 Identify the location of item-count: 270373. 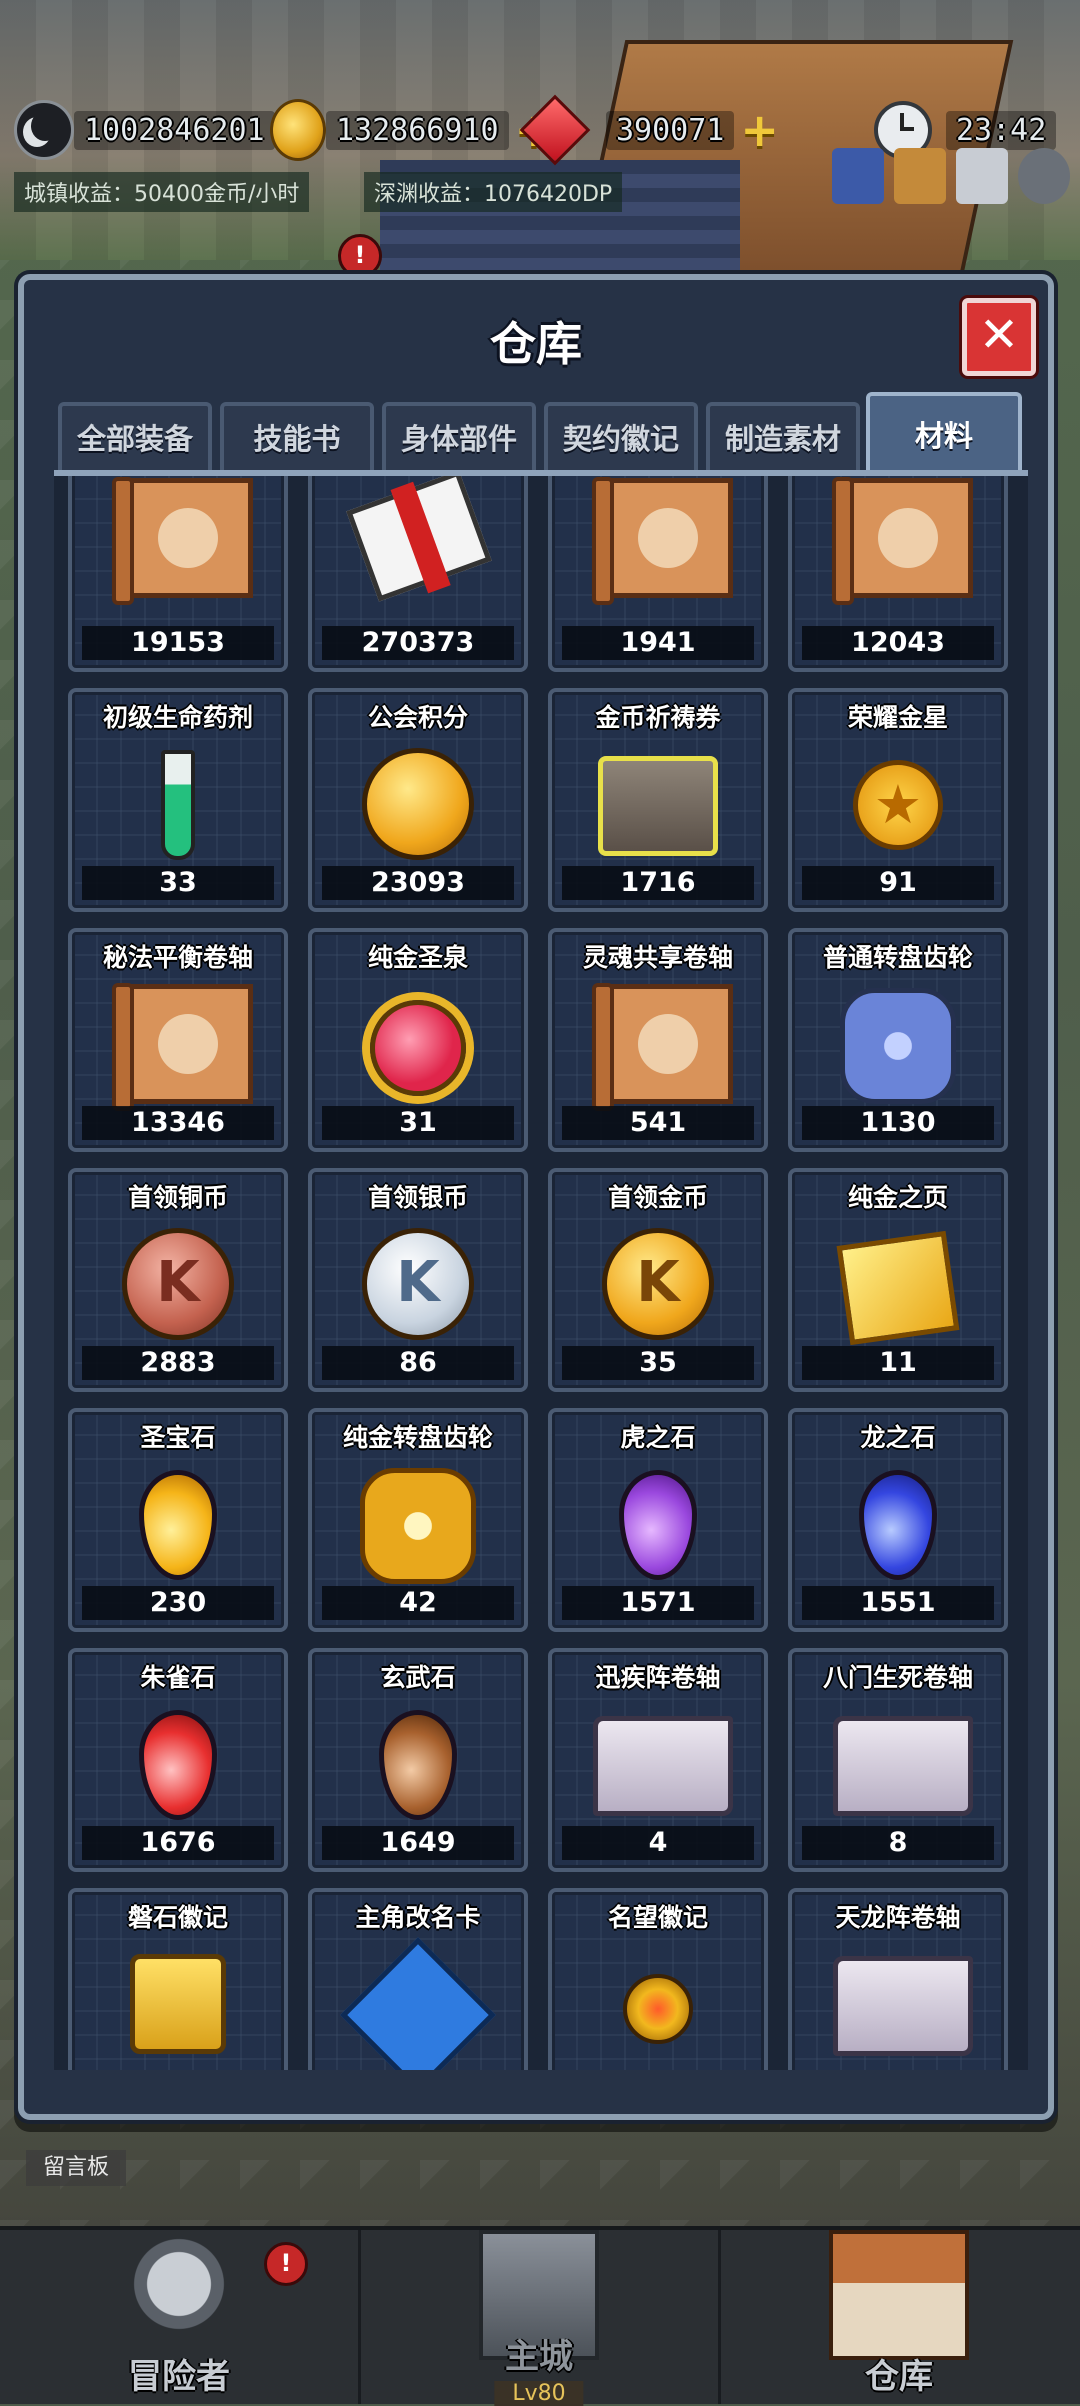
(418, 643).